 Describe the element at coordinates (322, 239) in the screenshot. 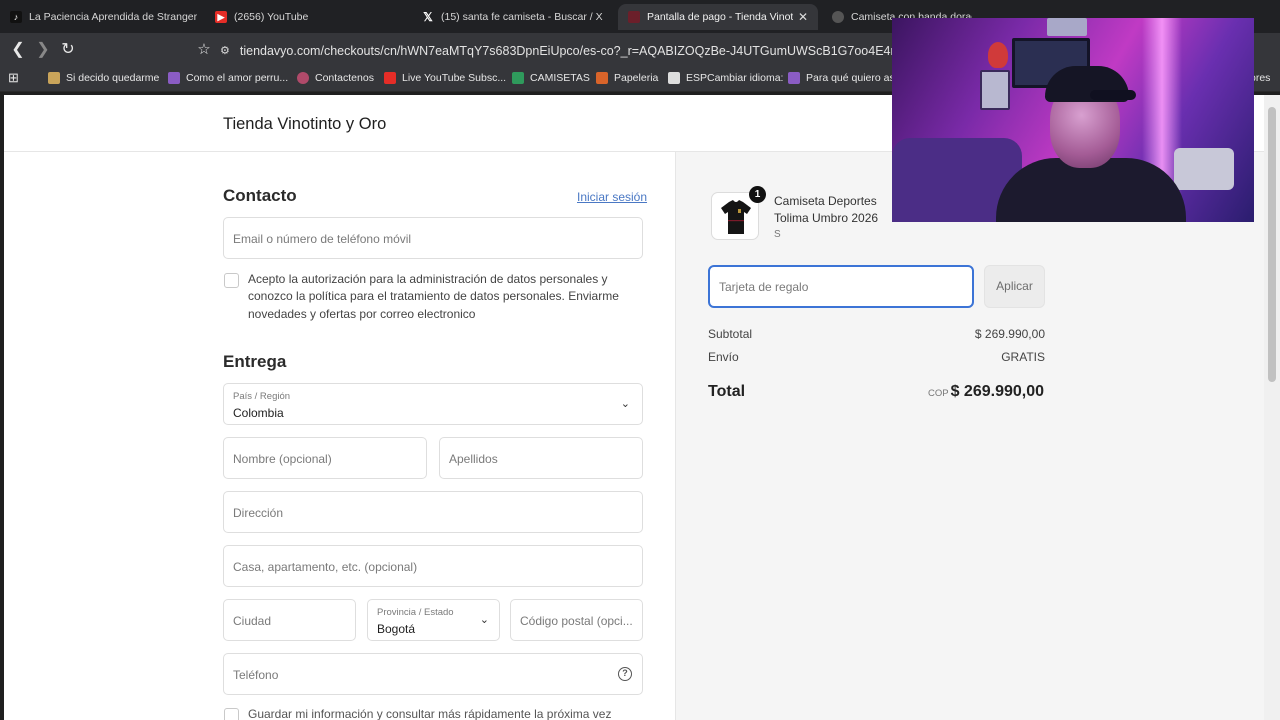

I see `email-placeholder: Email o número de teléfono móvil` at that location.